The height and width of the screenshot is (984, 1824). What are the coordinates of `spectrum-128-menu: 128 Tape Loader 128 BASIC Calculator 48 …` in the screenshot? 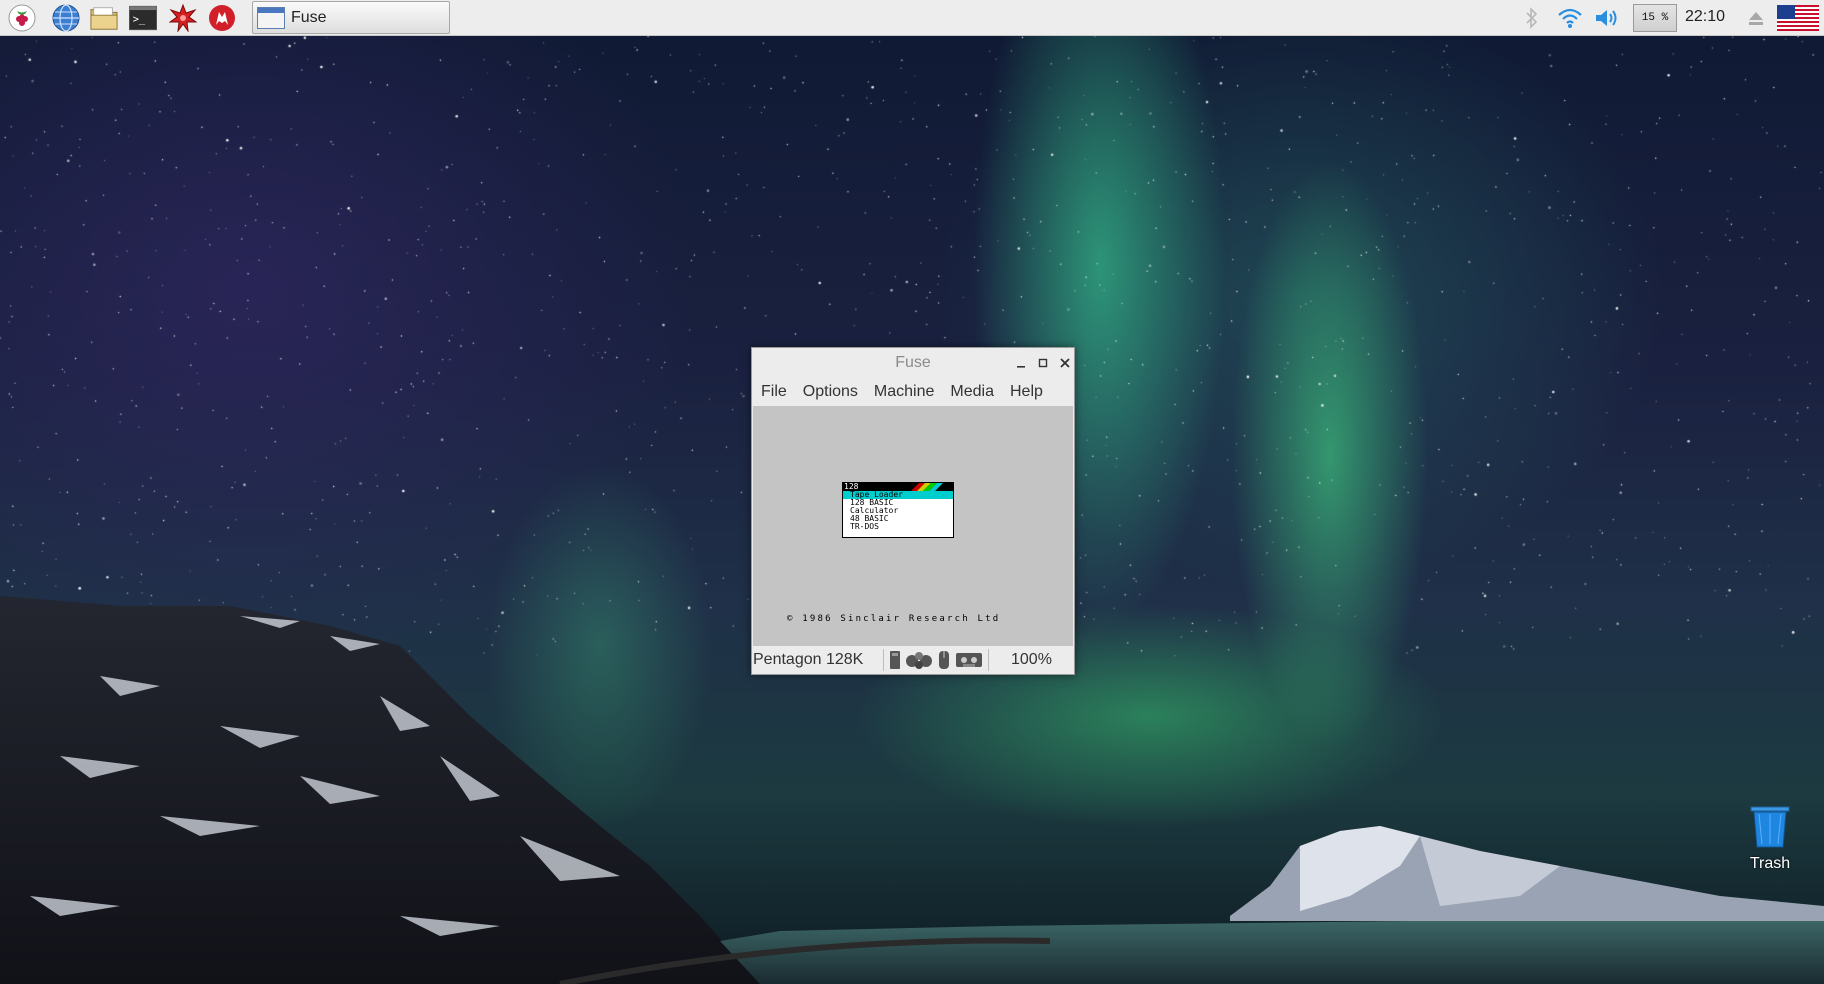 It's located at (898, 510).